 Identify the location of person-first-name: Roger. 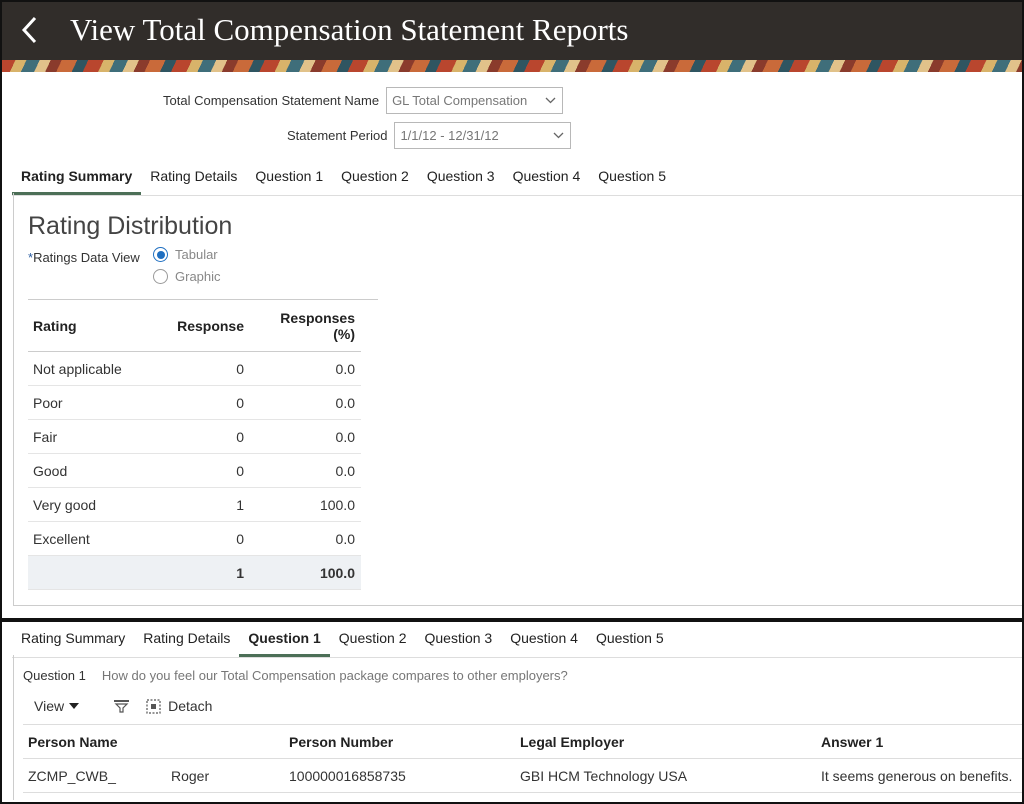
(190, 775).